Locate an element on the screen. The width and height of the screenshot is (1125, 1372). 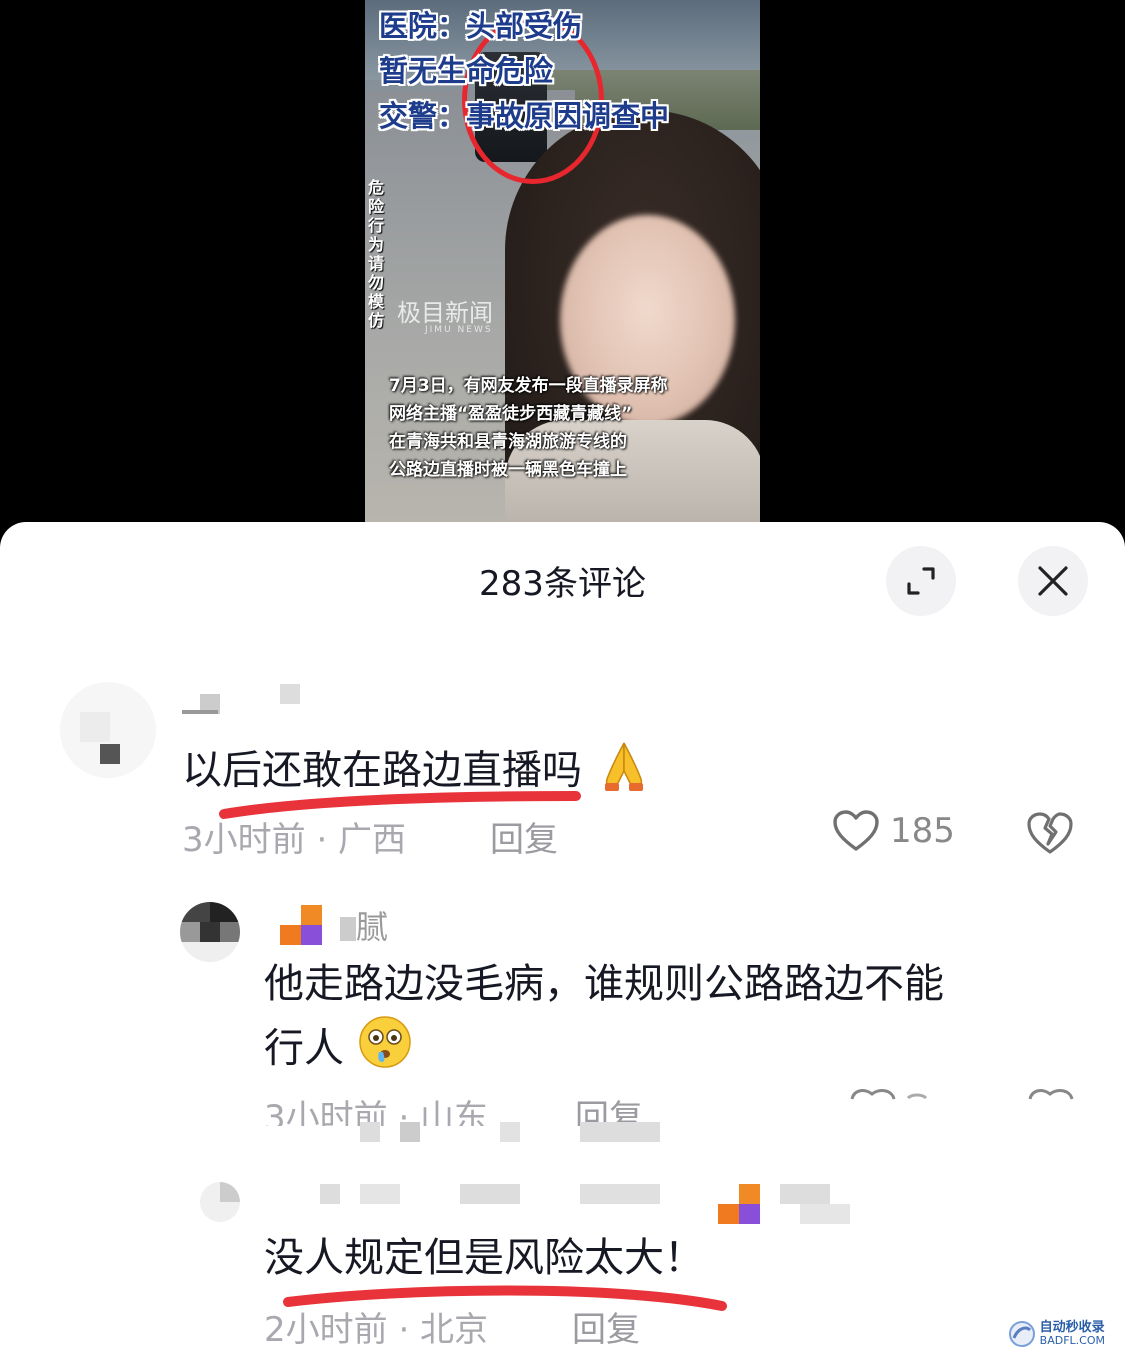
like-button: 185 is located at coordinates (893, 831).